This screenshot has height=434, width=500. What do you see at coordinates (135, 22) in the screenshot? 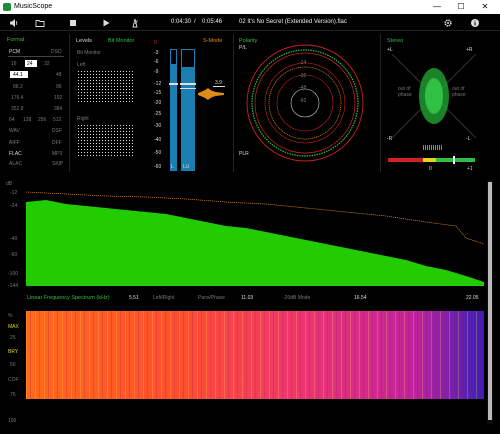
I see `metronome-icon` at bounding box center [135, 22].